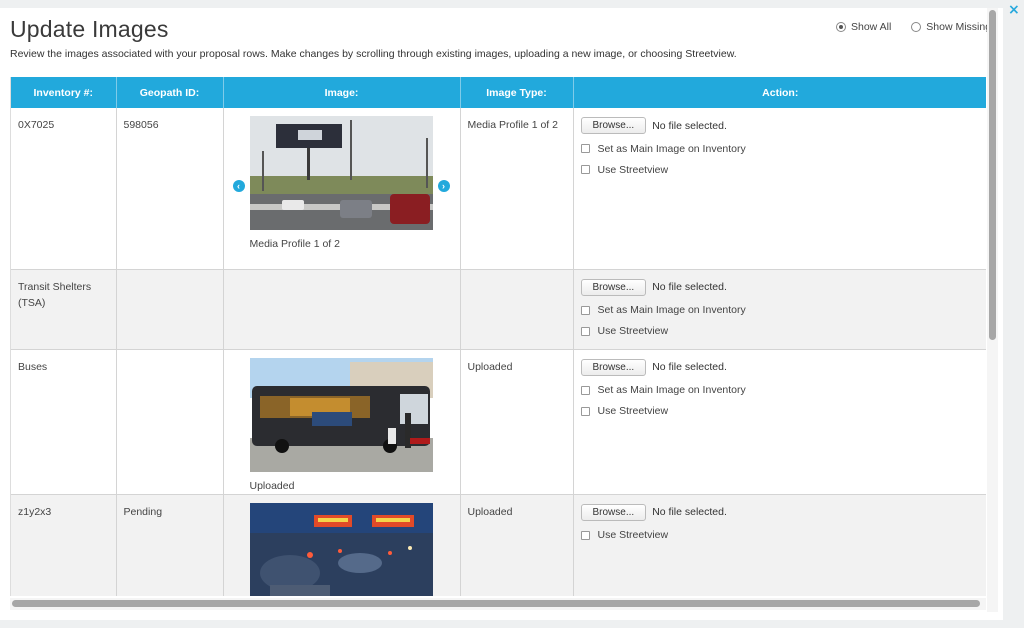 Image resolution: width=1024 pixels, height=628 pixels. What do you see at coordinates (342, 92) in the screenshot?
I see `column-header-image: Image:` at bounding box center [342, 92].